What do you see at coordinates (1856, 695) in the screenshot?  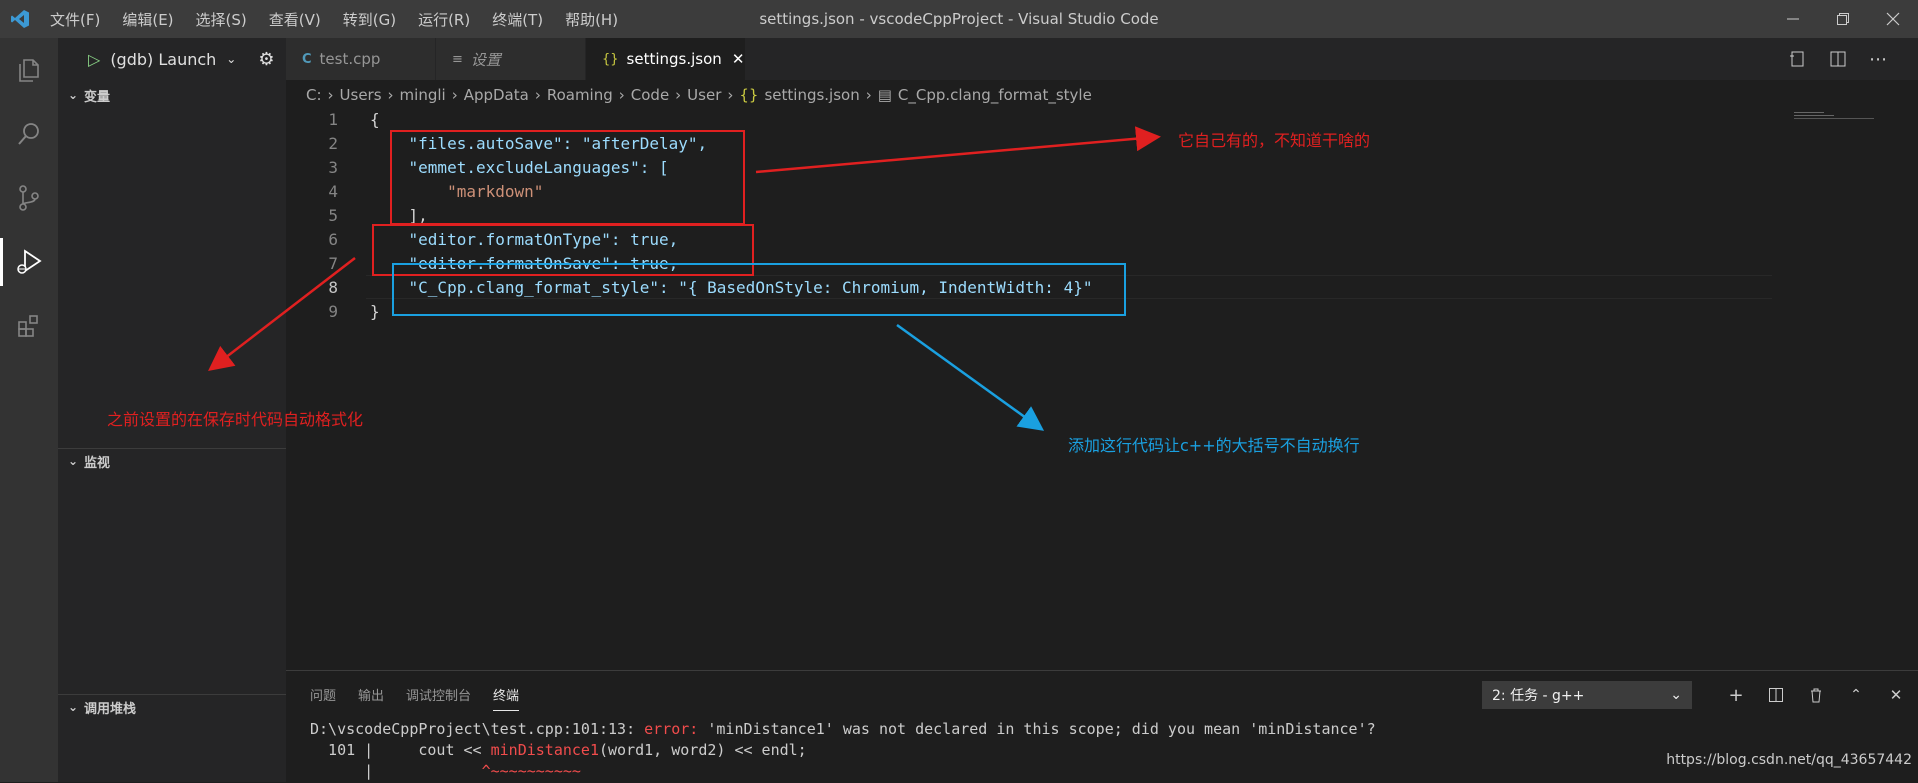 I see `maximize-panel-icon: ⌃` at bounding box center [1856, 695].